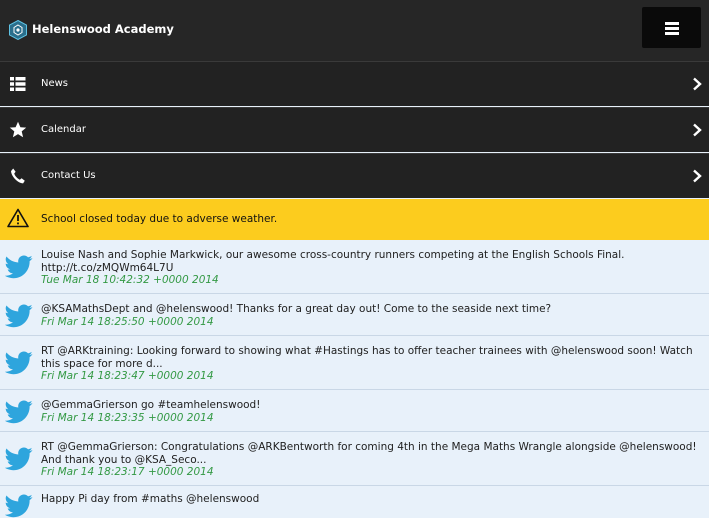  Describe the element at coordinates (18, 84) in the screenshot. I see `list-icon` at that location.